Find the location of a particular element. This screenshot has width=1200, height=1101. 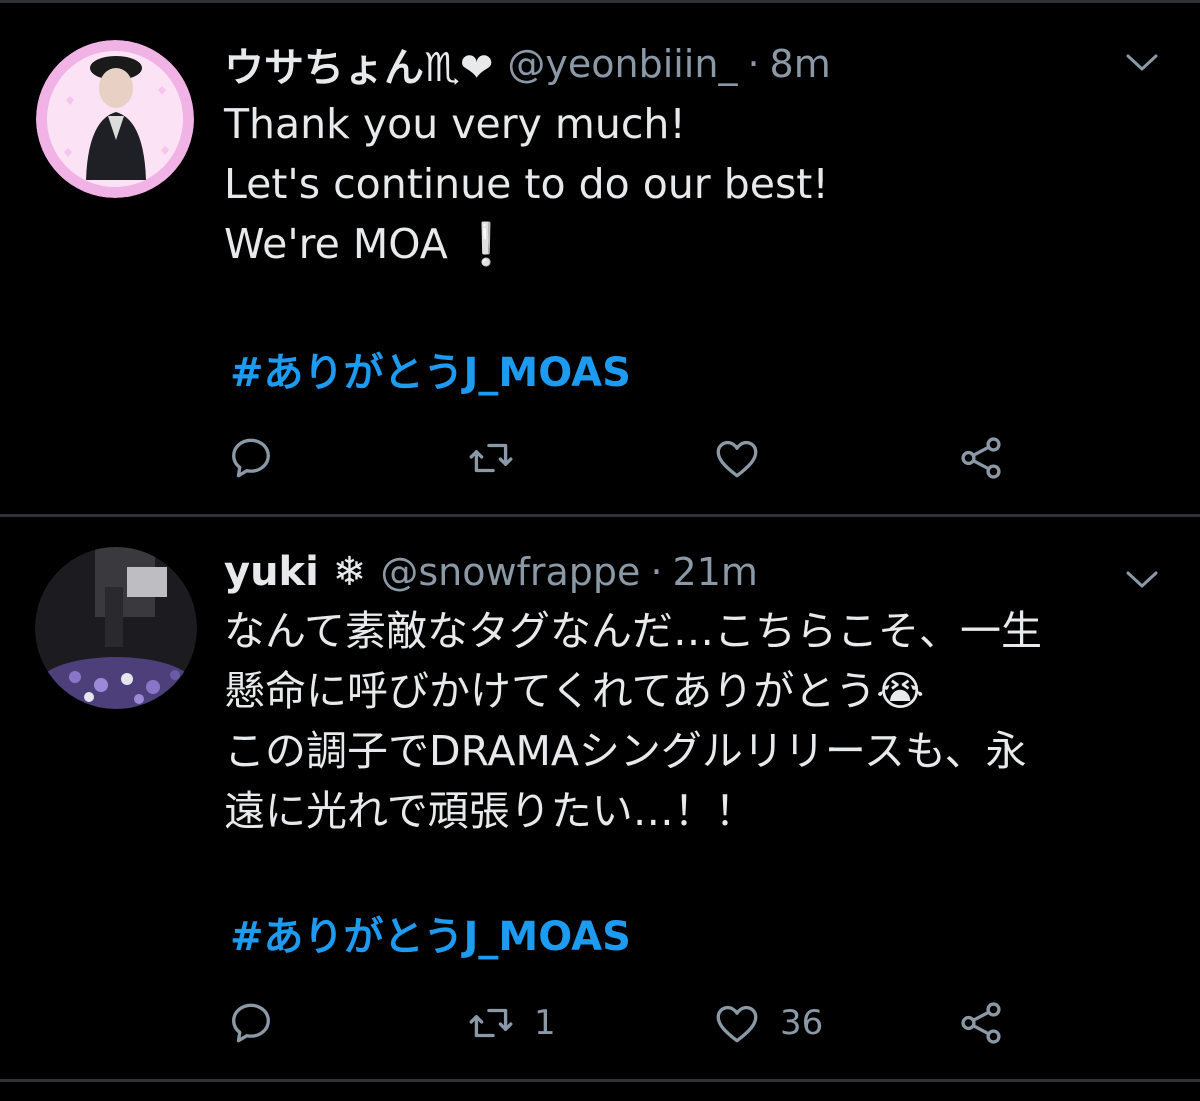

like-count: 36 is located at coordinates (802, 1023).